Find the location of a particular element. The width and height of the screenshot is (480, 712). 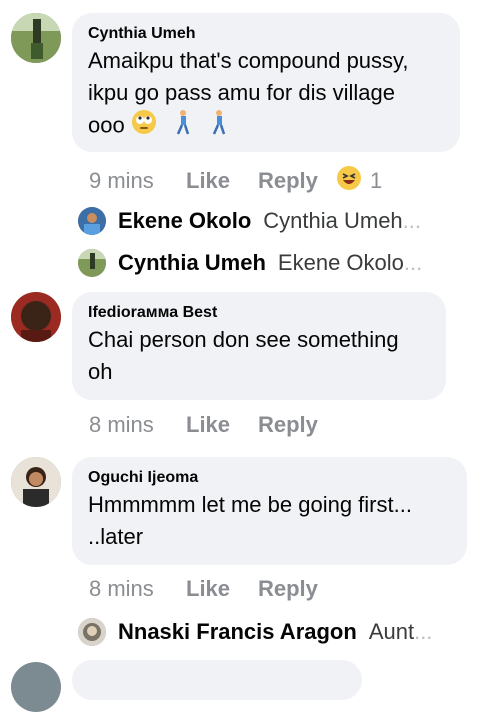

reply-author: Cynthia Umeh is located at coordinates (192, 263).